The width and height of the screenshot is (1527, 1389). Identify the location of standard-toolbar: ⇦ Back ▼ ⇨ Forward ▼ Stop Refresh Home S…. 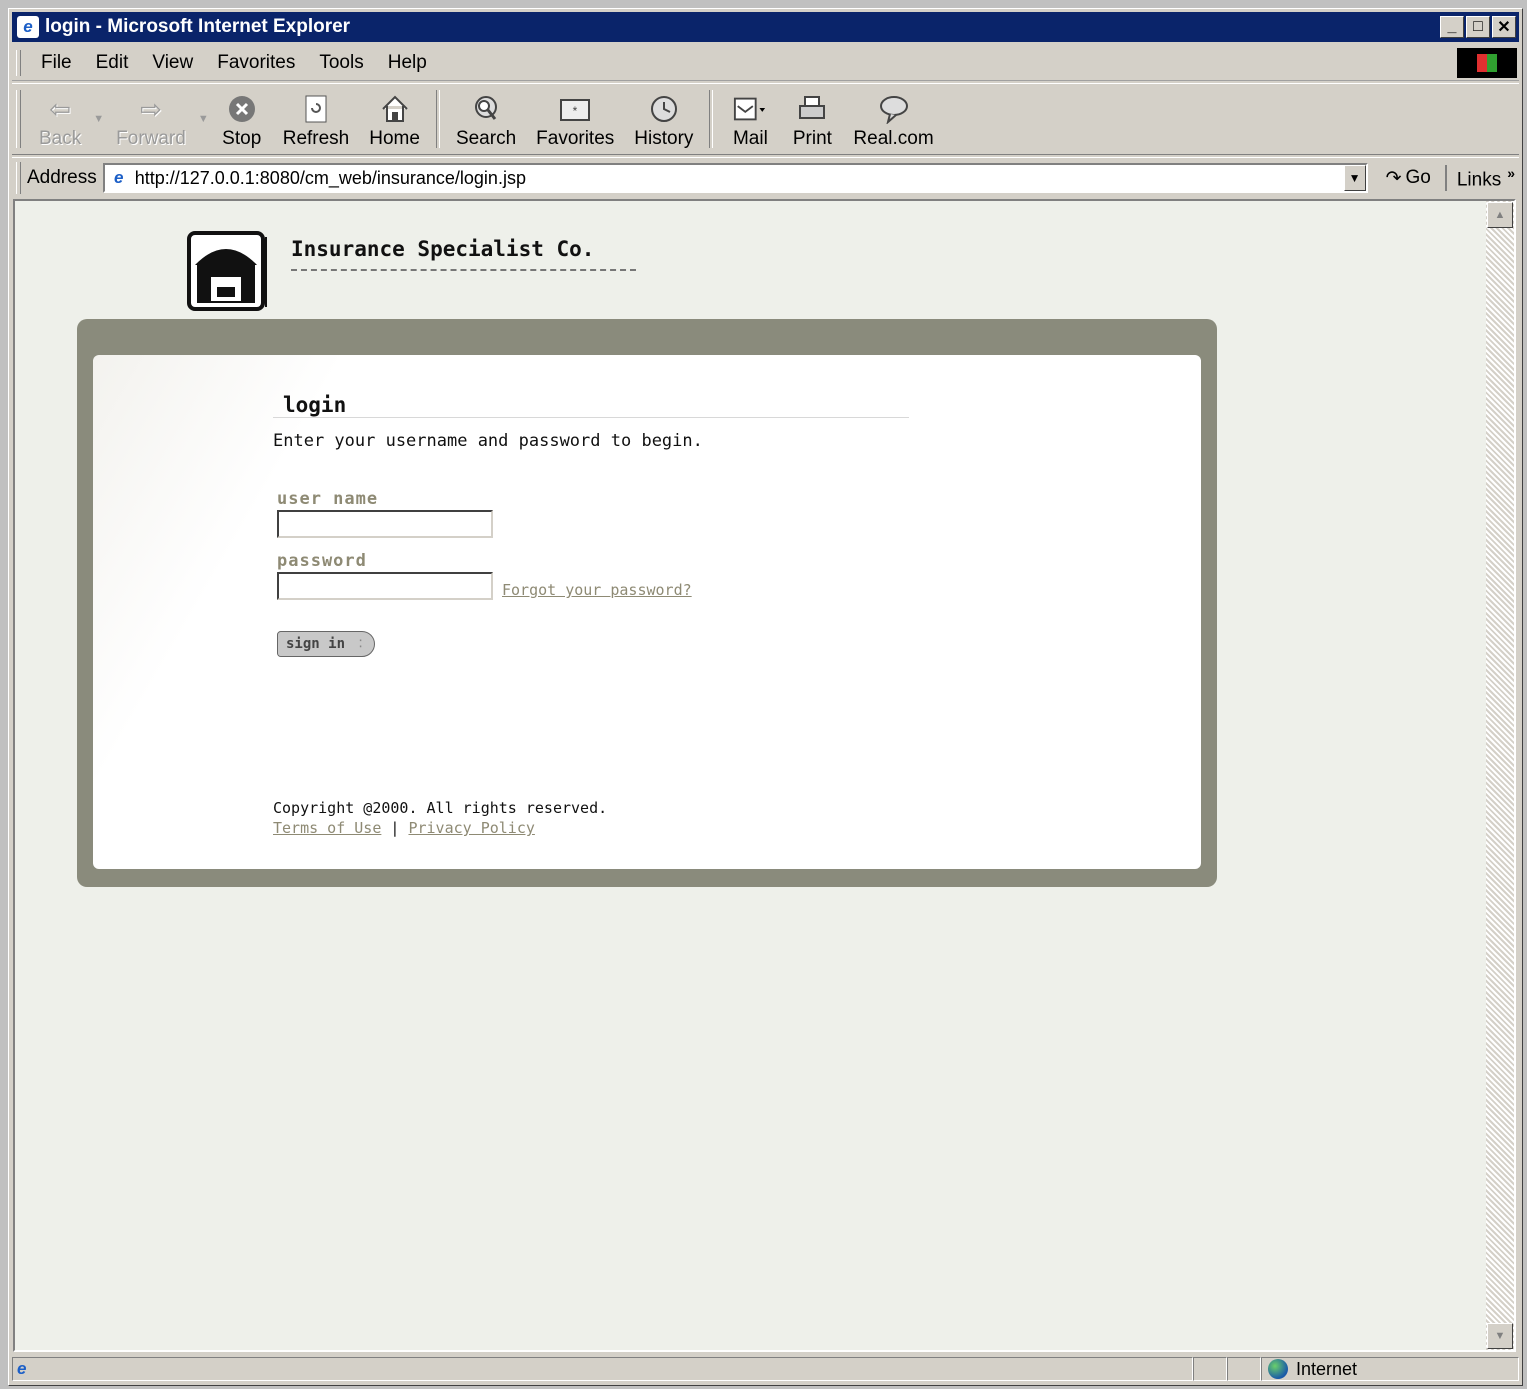
(765, 119).